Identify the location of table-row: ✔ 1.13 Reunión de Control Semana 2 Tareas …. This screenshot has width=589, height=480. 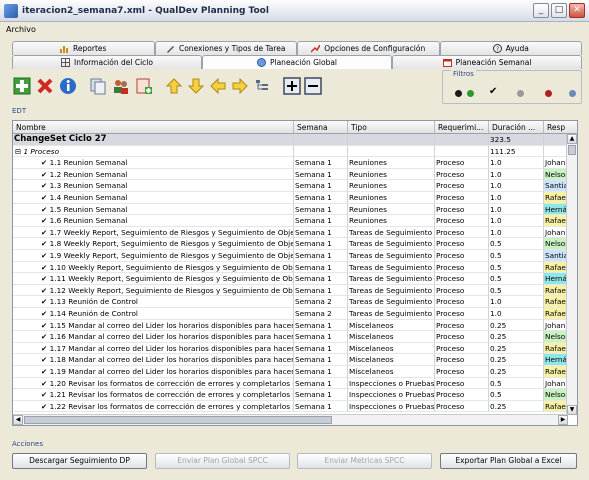
(290, 302).